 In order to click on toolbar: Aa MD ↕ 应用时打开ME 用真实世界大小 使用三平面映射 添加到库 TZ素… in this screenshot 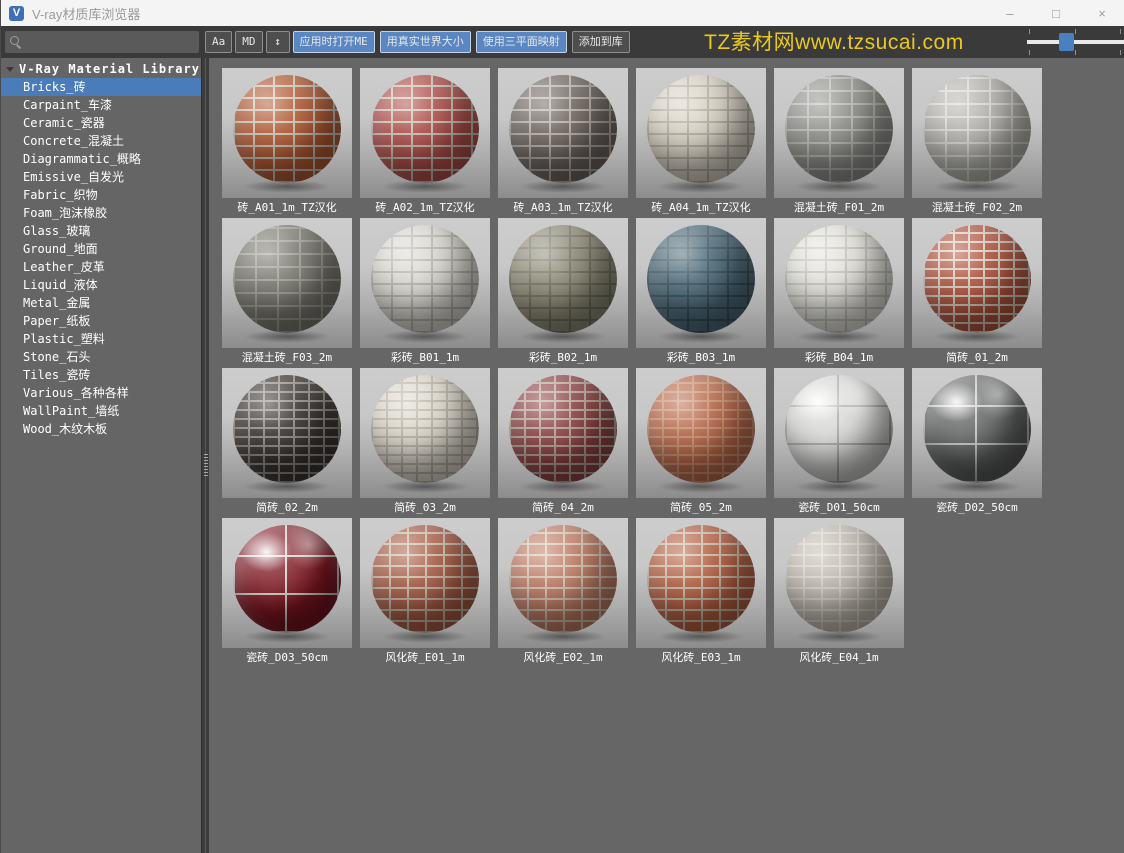, I will do `click(562, 42)`.